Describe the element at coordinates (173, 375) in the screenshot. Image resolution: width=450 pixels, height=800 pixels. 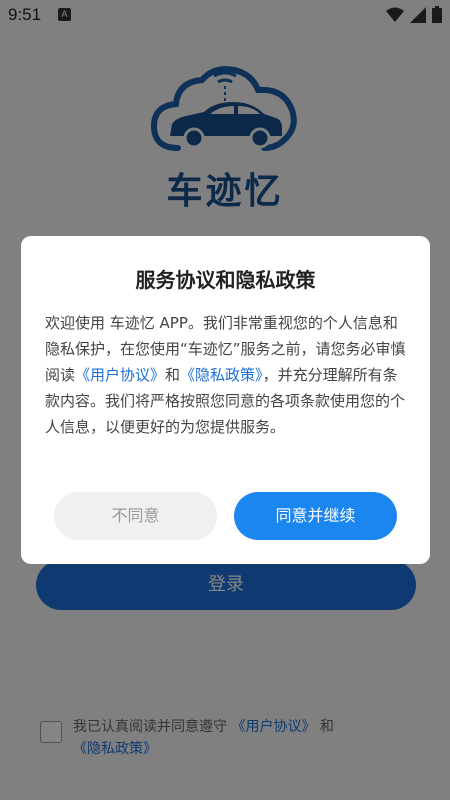
I see `dialog-and: 和` at that location.